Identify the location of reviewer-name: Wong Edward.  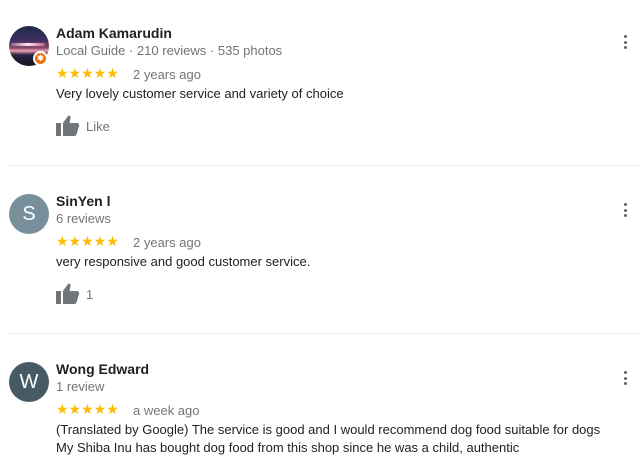
(102, 369).